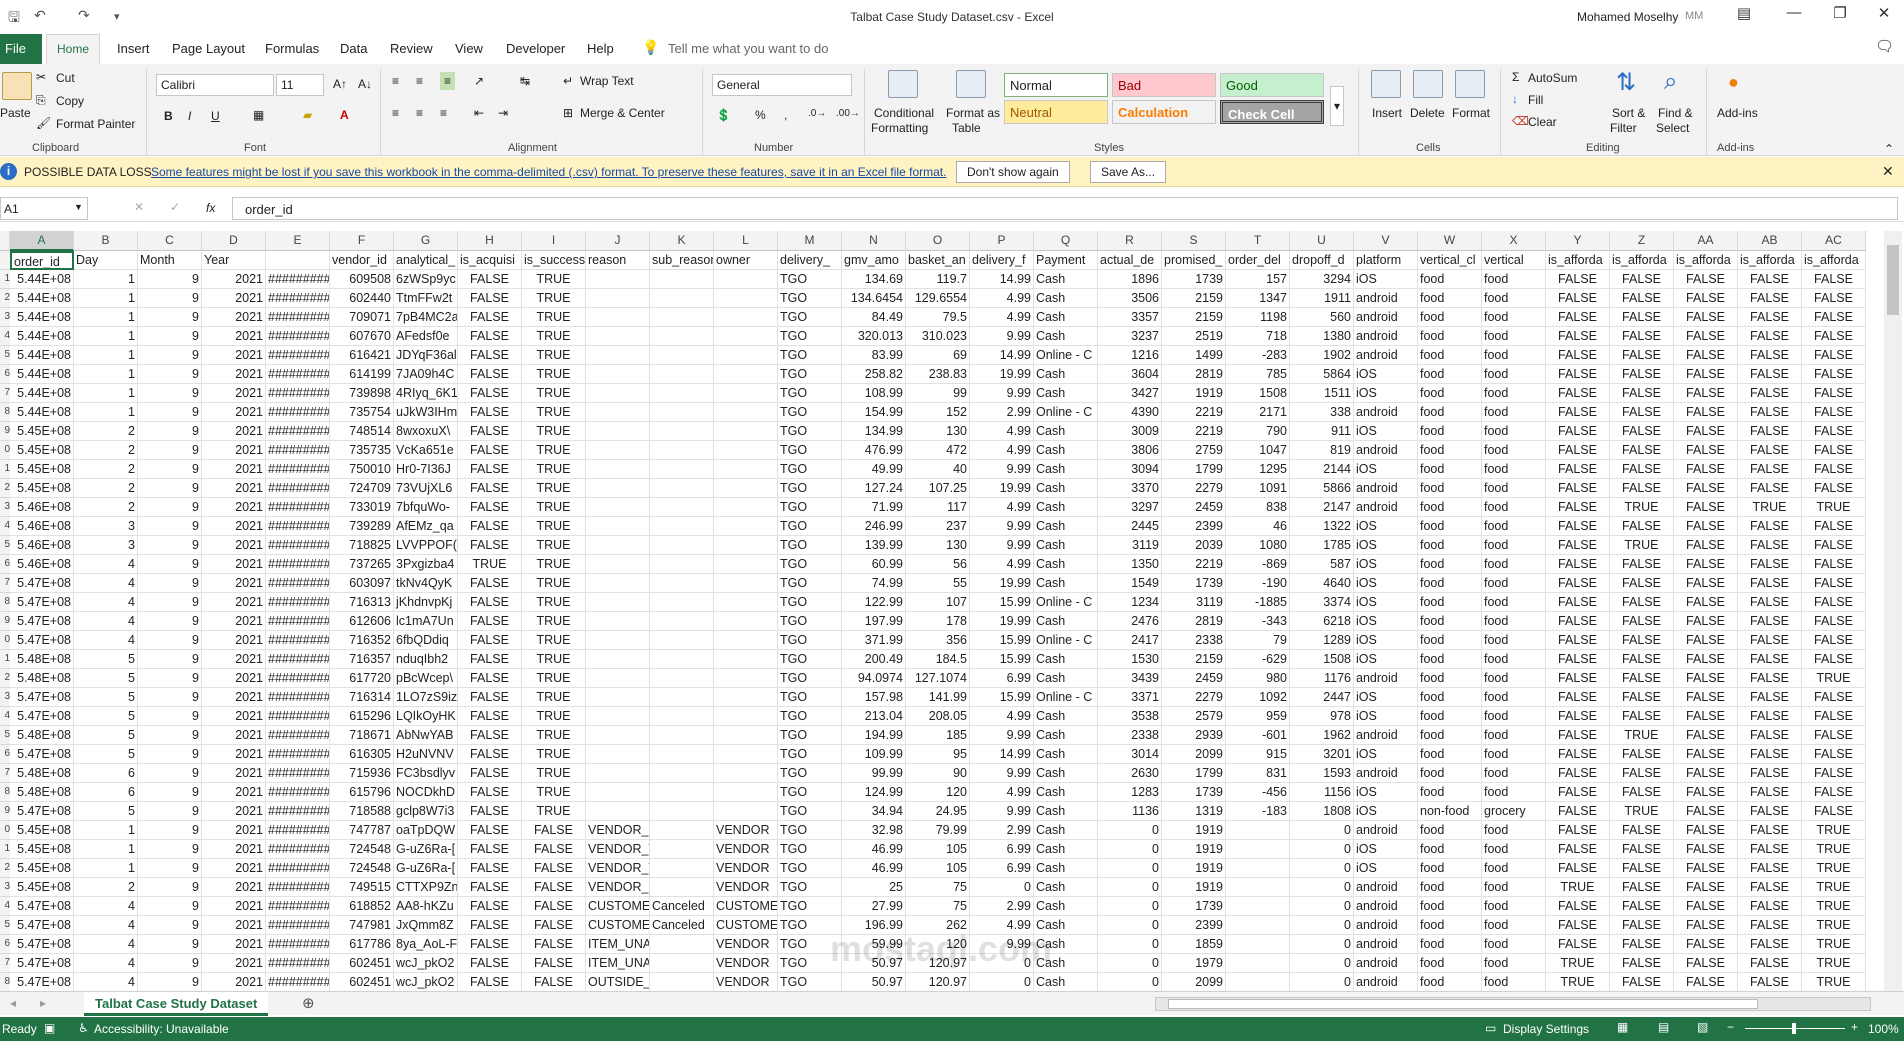 The width and height of the screenshot is (1904, 1041). What do you see at coordinates (1194, 735) in the screenshot?
I see `table-cell: 2939` at bounding box center [1194, 735].